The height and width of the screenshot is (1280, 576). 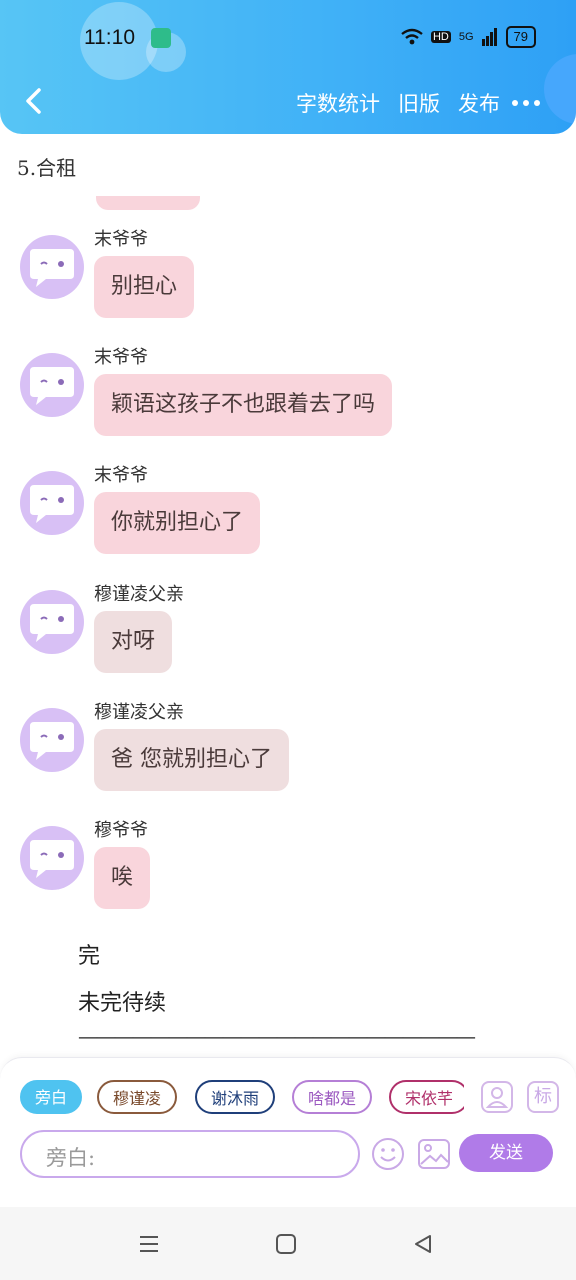 What do you see at coordinates (434, 1154) in the screenshot?
I see `image-icon` at bounding box center [434, 1154].